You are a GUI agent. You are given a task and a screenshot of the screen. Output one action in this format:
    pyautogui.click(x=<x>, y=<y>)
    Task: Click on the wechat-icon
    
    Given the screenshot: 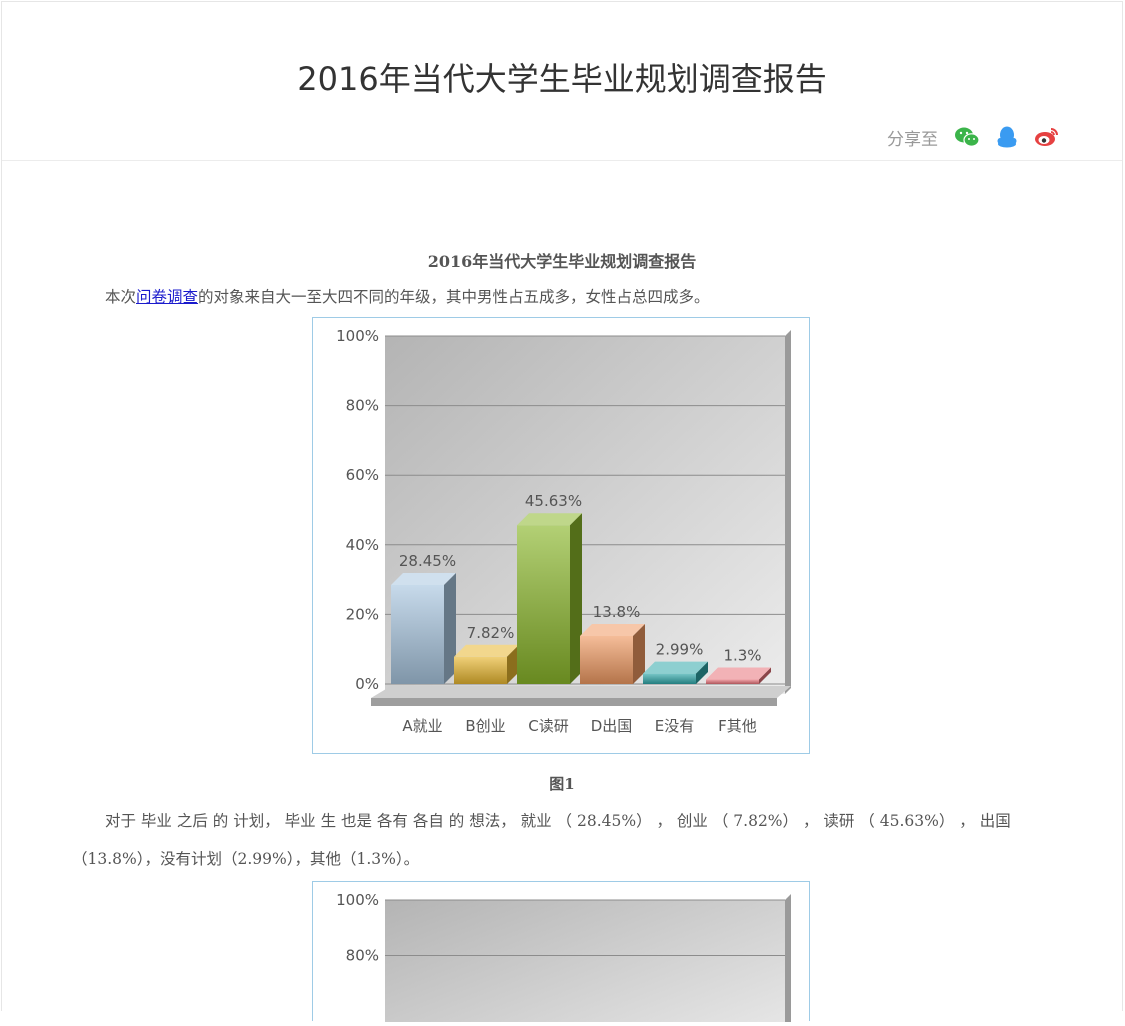 What is the action you would take?
    pyautogui.click(x=967, y=137)
    